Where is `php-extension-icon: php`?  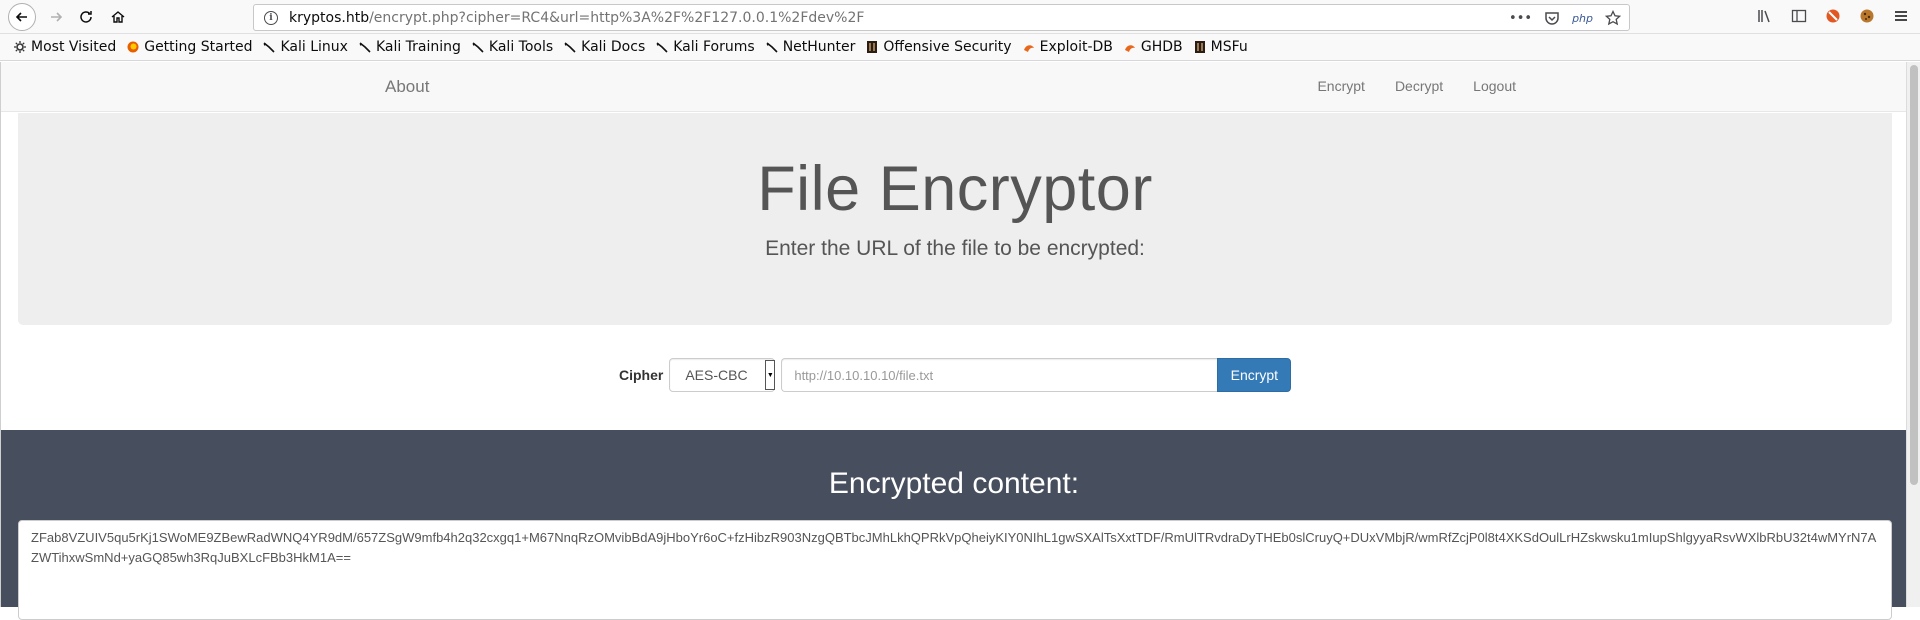 php-extension-icon: php is located at coordinates (1582, 18).